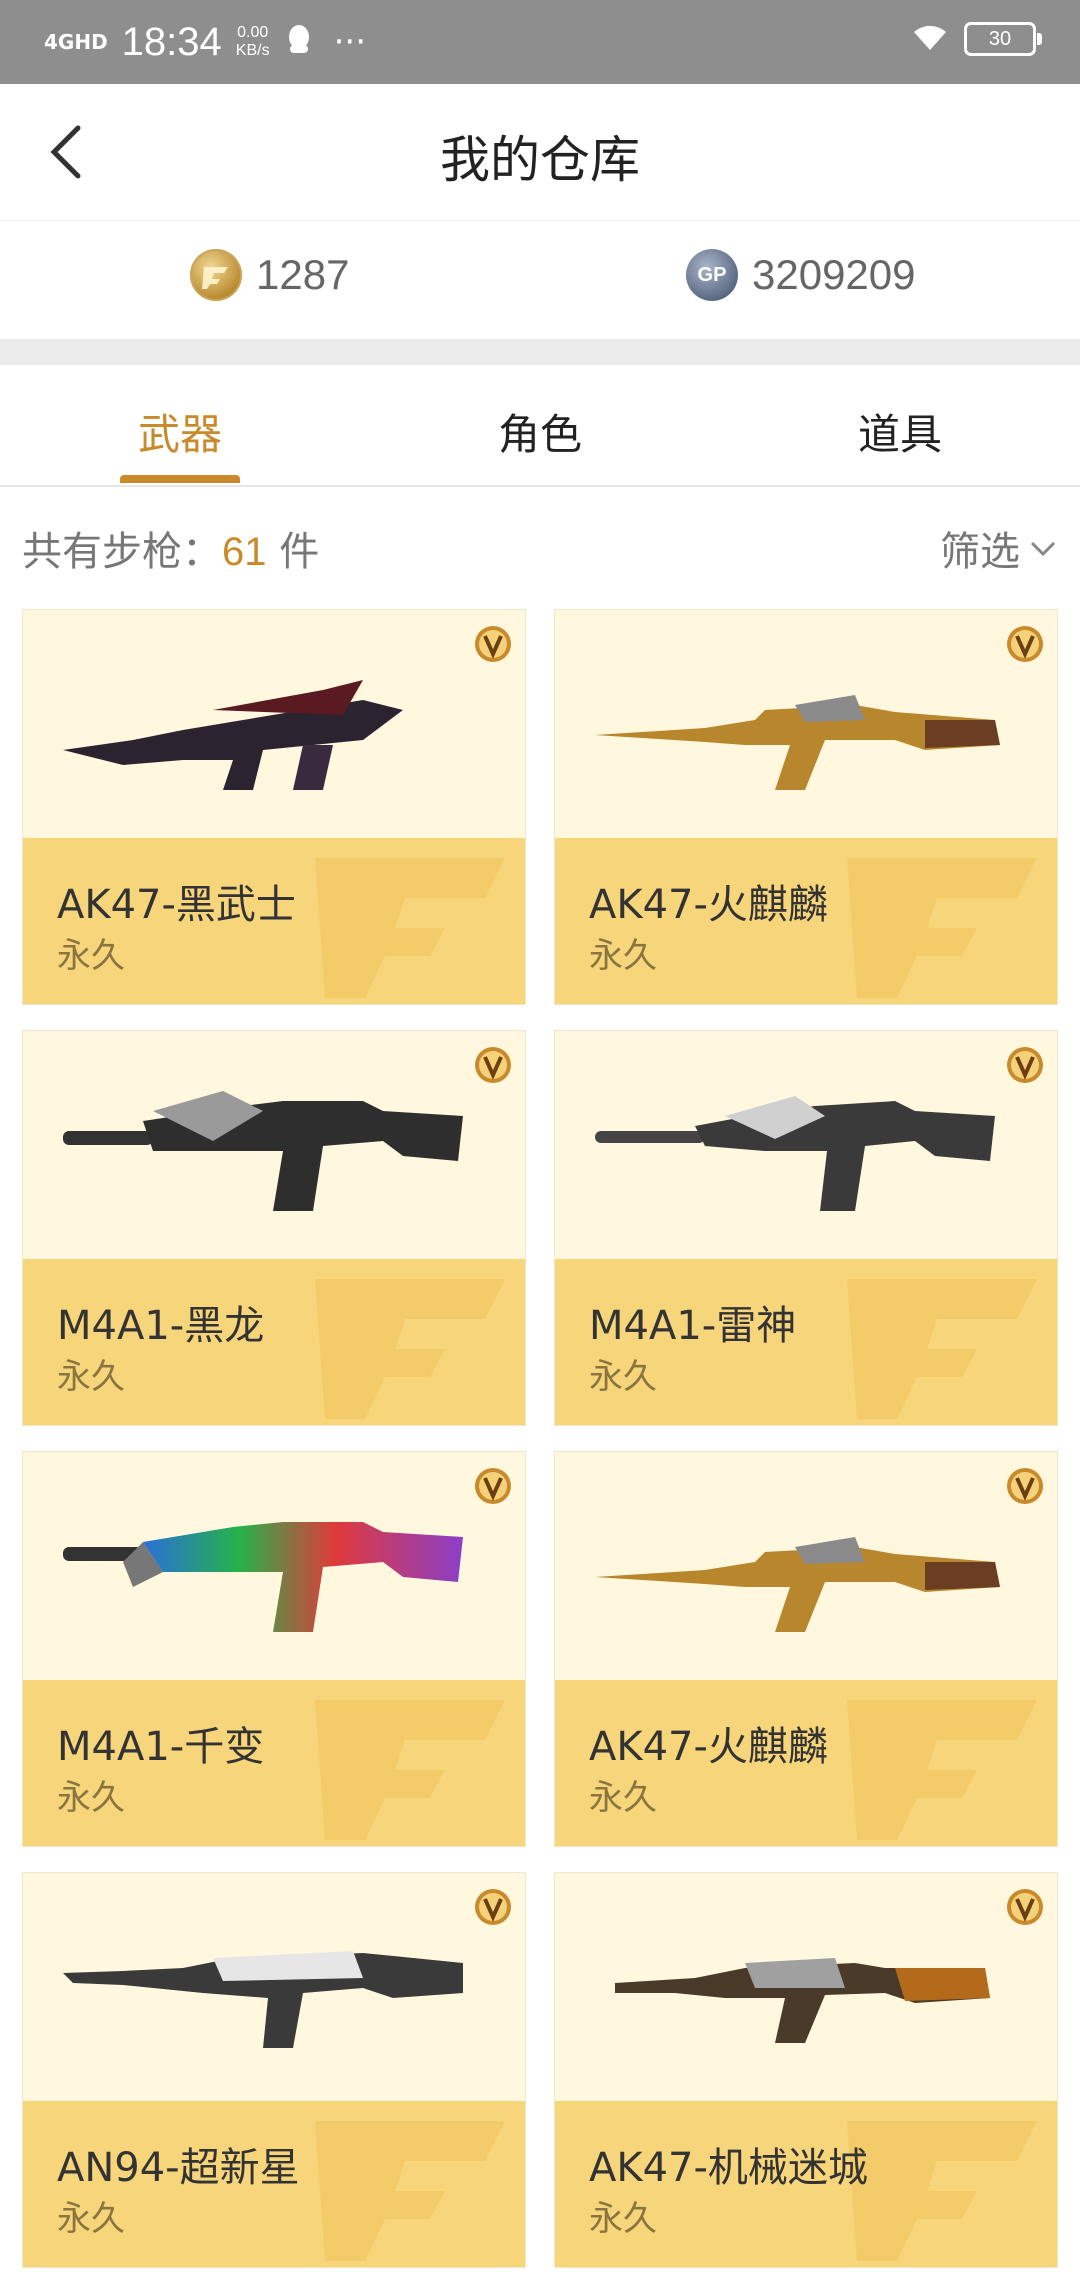  I want to click on speed-unit: KB/s, so click(252, 50).